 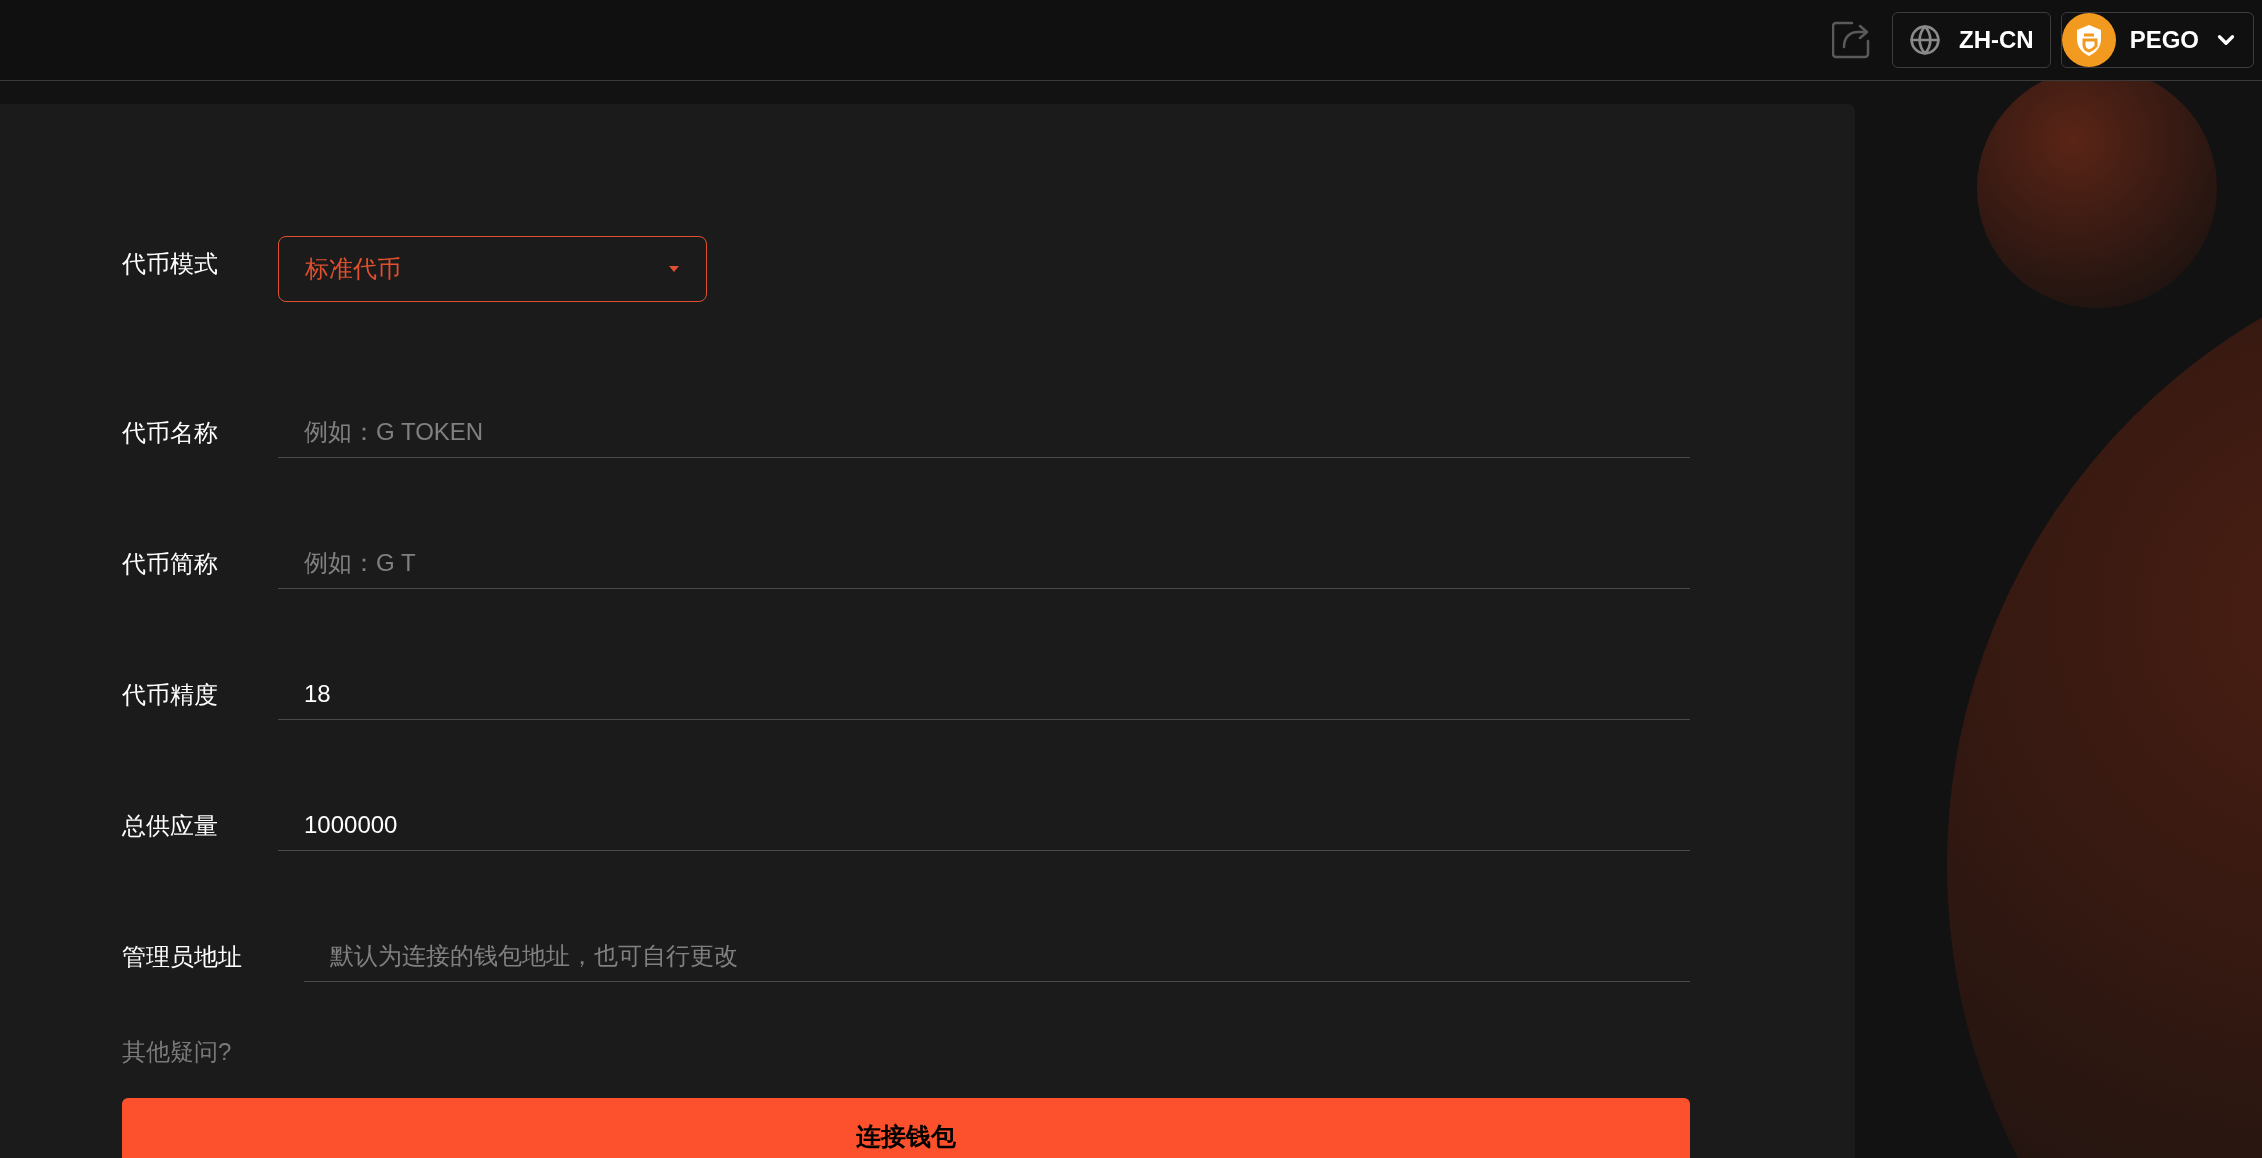 What do you see at coordinates (2157, 40) in the screenshot?
I see `account-button: PEGO` at bounding box center [2157, 40].